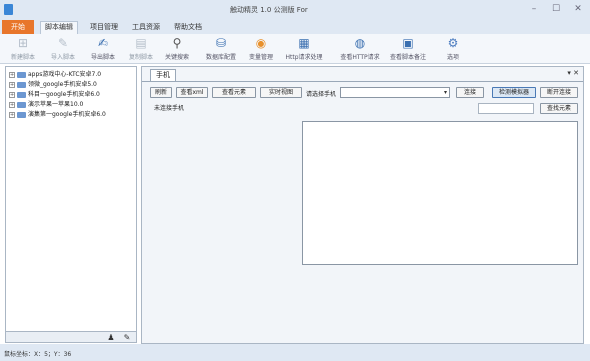 The image size is (590, 361). I want to click on minimize-button: –, so click(534, 9).